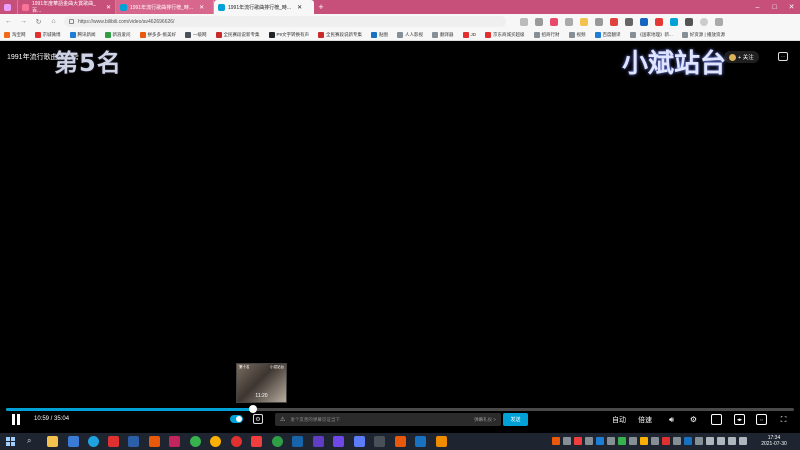 This screenshot has width=800, height=450. Describe the element at coordinates (739, 419) in the screenshot. I see `wide-mode-icon: ◂▸` at that location.